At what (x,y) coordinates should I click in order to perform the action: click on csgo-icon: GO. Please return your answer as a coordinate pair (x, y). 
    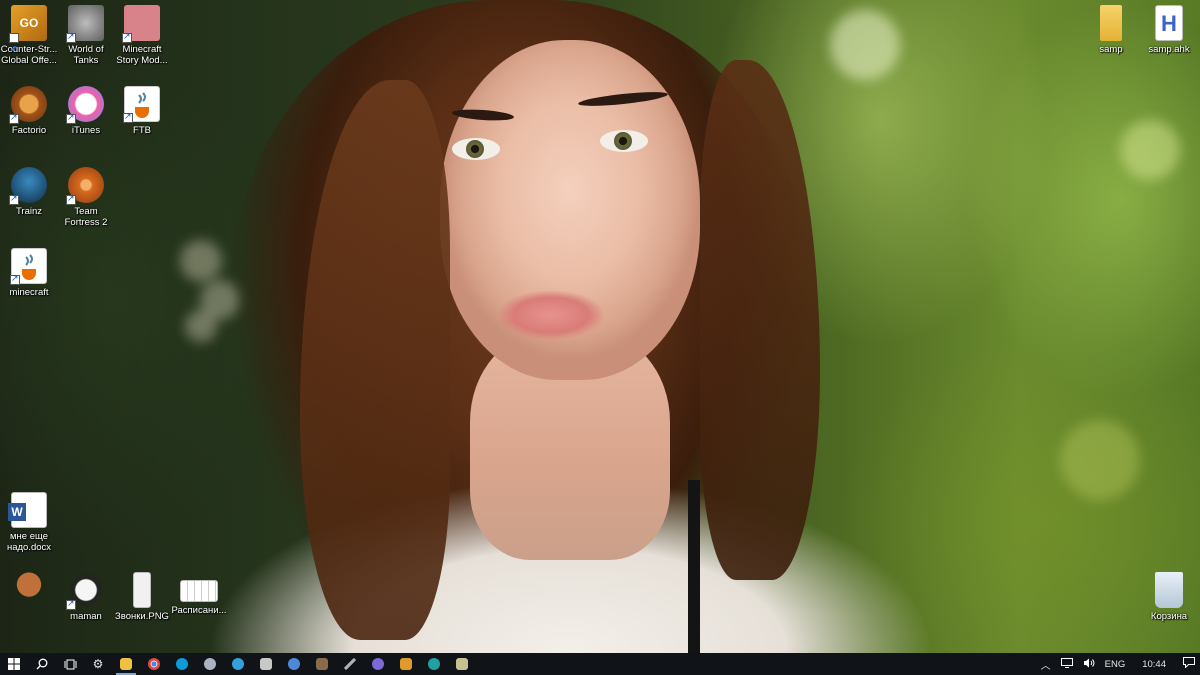
    Looking at the image, I should click on (28, 36).